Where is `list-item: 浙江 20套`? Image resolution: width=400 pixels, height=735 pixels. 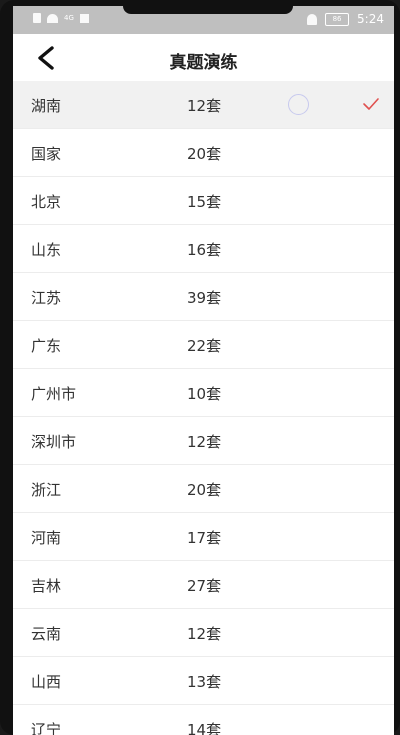 list-item: 浙江 20套 is located at coordinates (203, 489).